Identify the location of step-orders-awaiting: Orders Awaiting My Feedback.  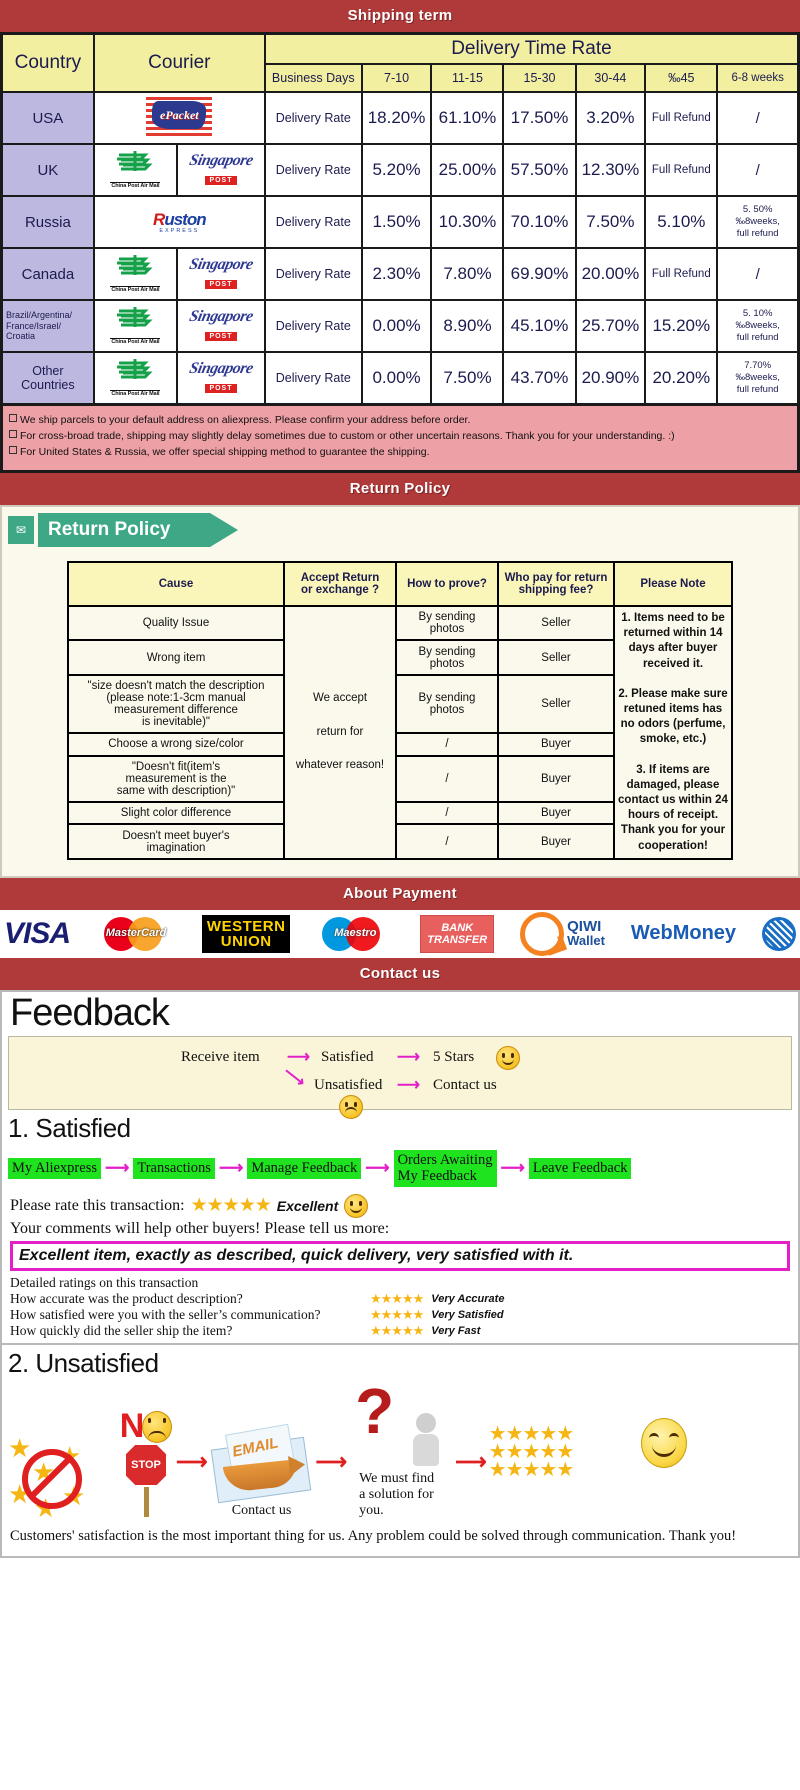
(445, 1168).